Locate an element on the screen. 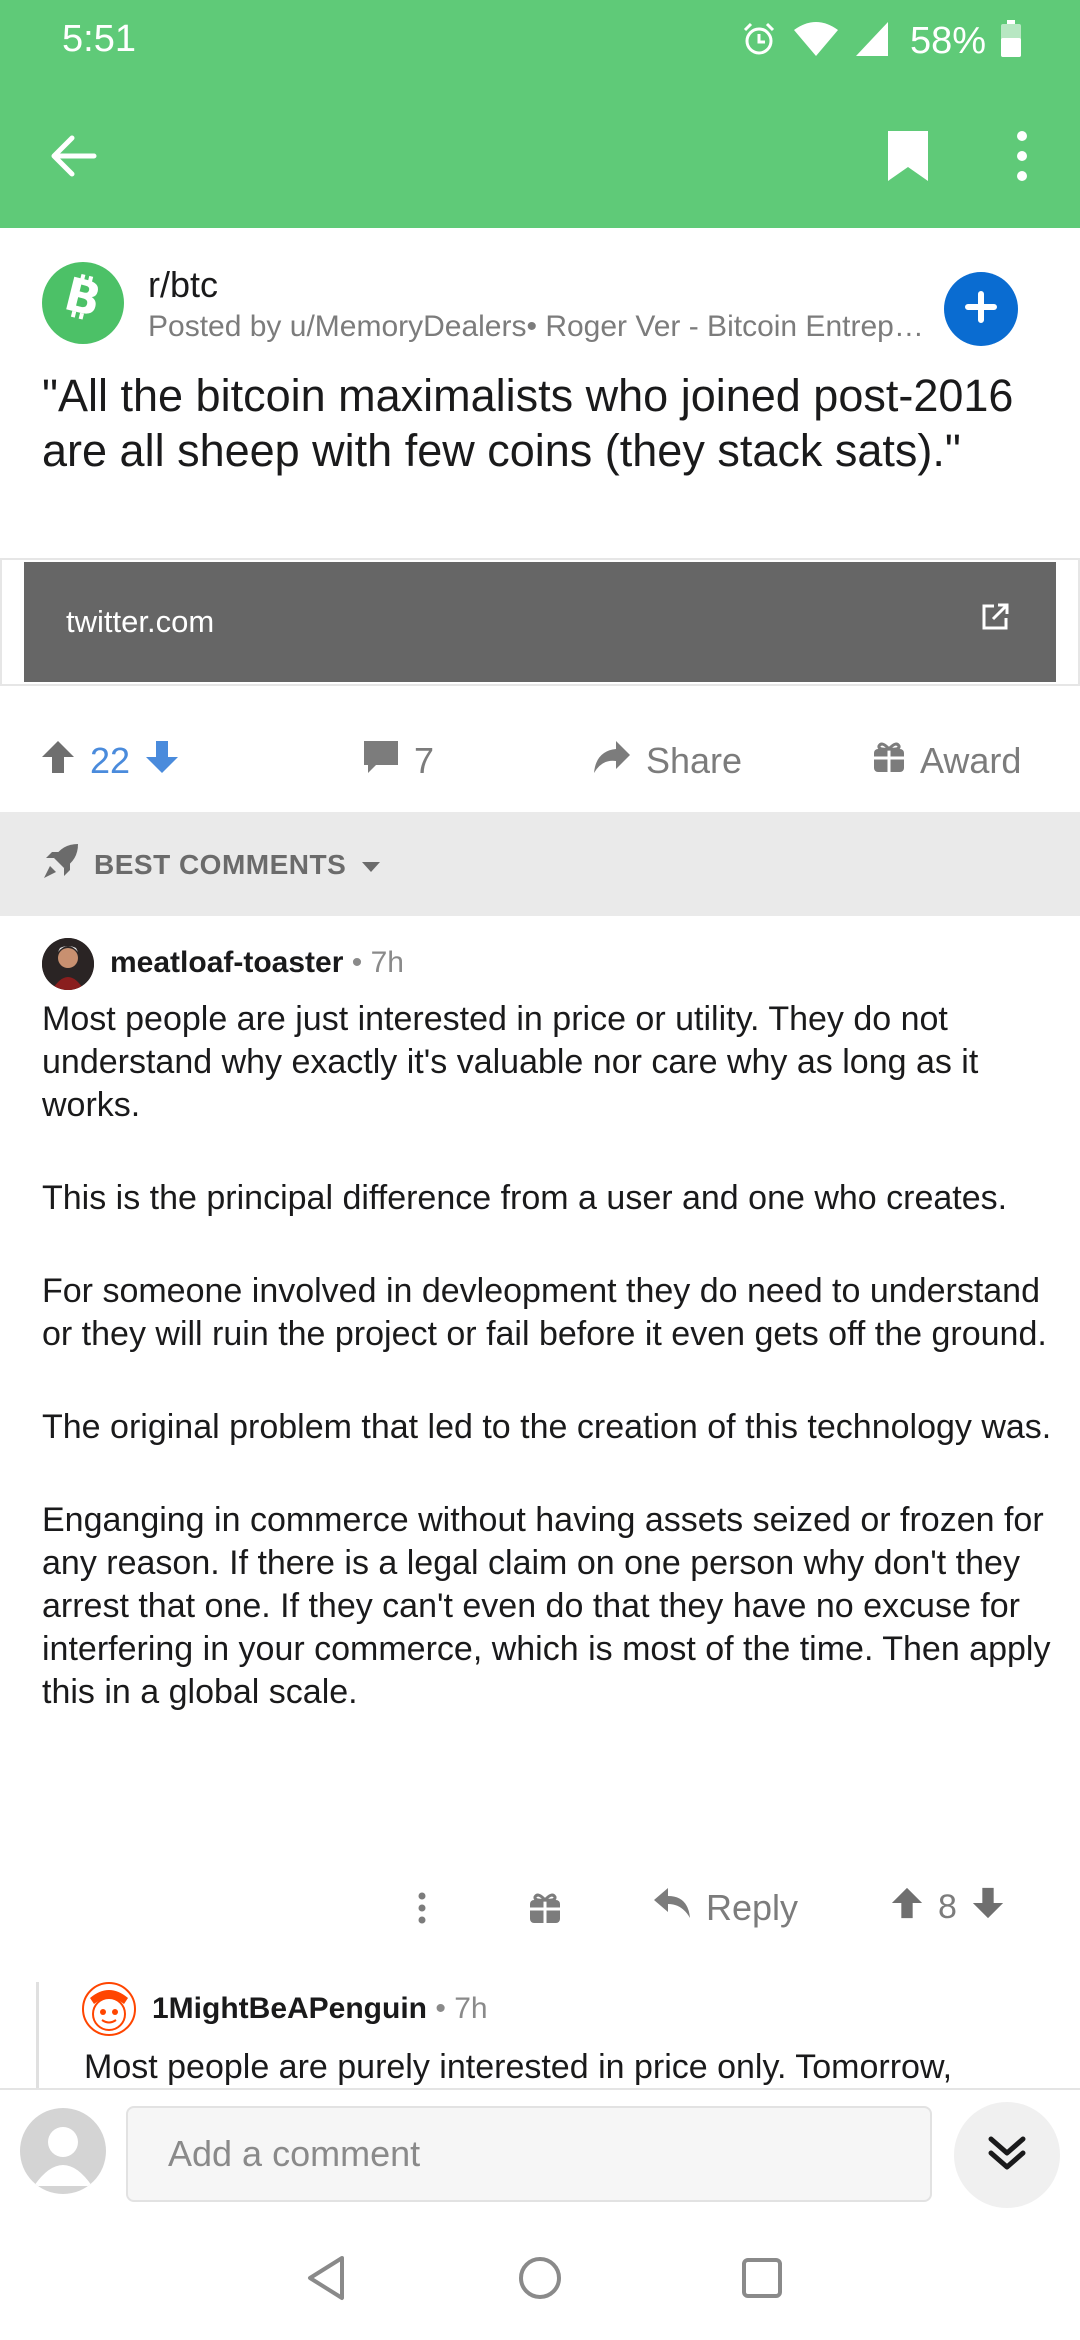  comment-meta: meatloaf-toaster • 7h is located at coordinates (257, 963).